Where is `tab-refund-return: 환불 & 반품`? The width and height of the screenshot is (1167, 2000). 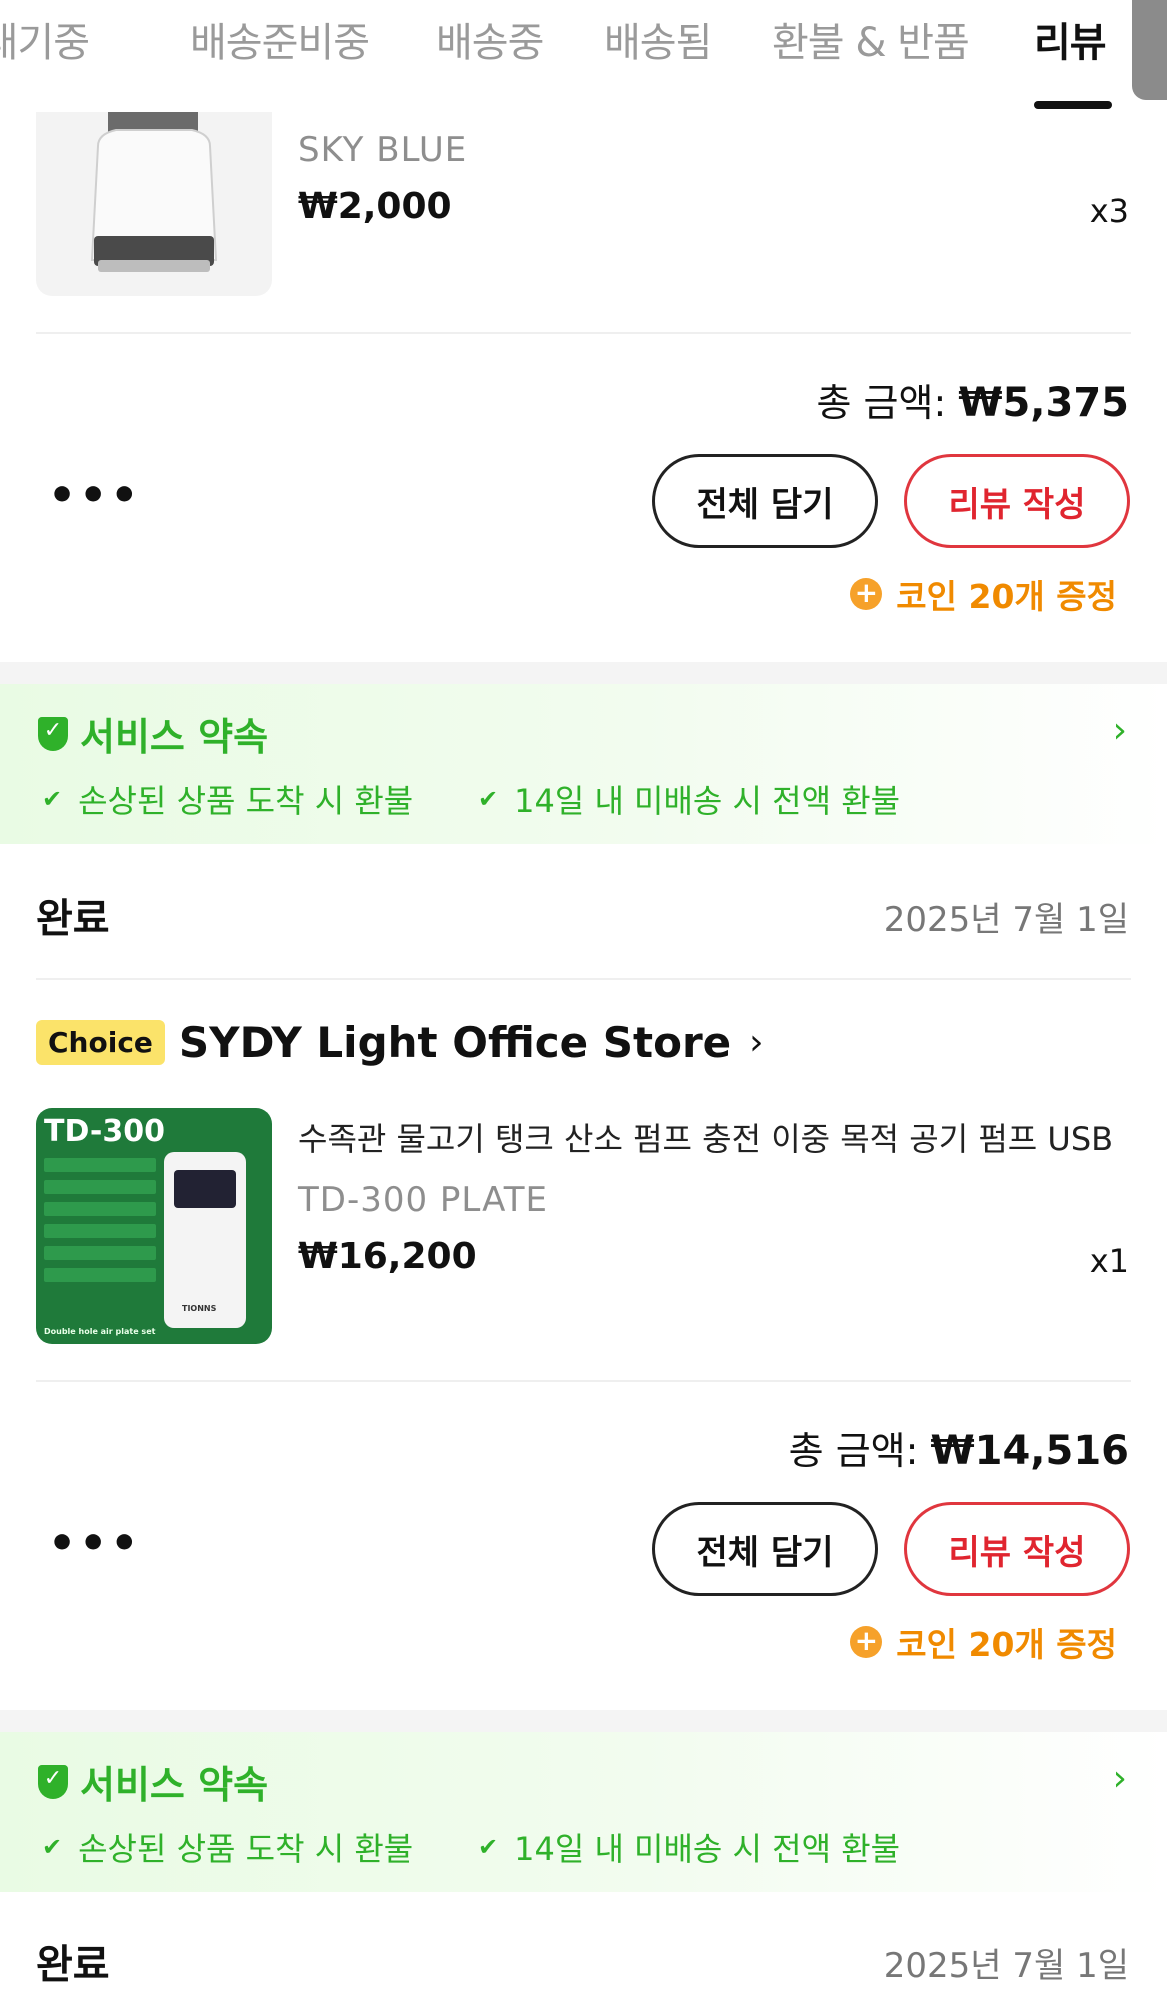
tab-refund-return: 환불 & 반품 is located at coordinates (871, 39).